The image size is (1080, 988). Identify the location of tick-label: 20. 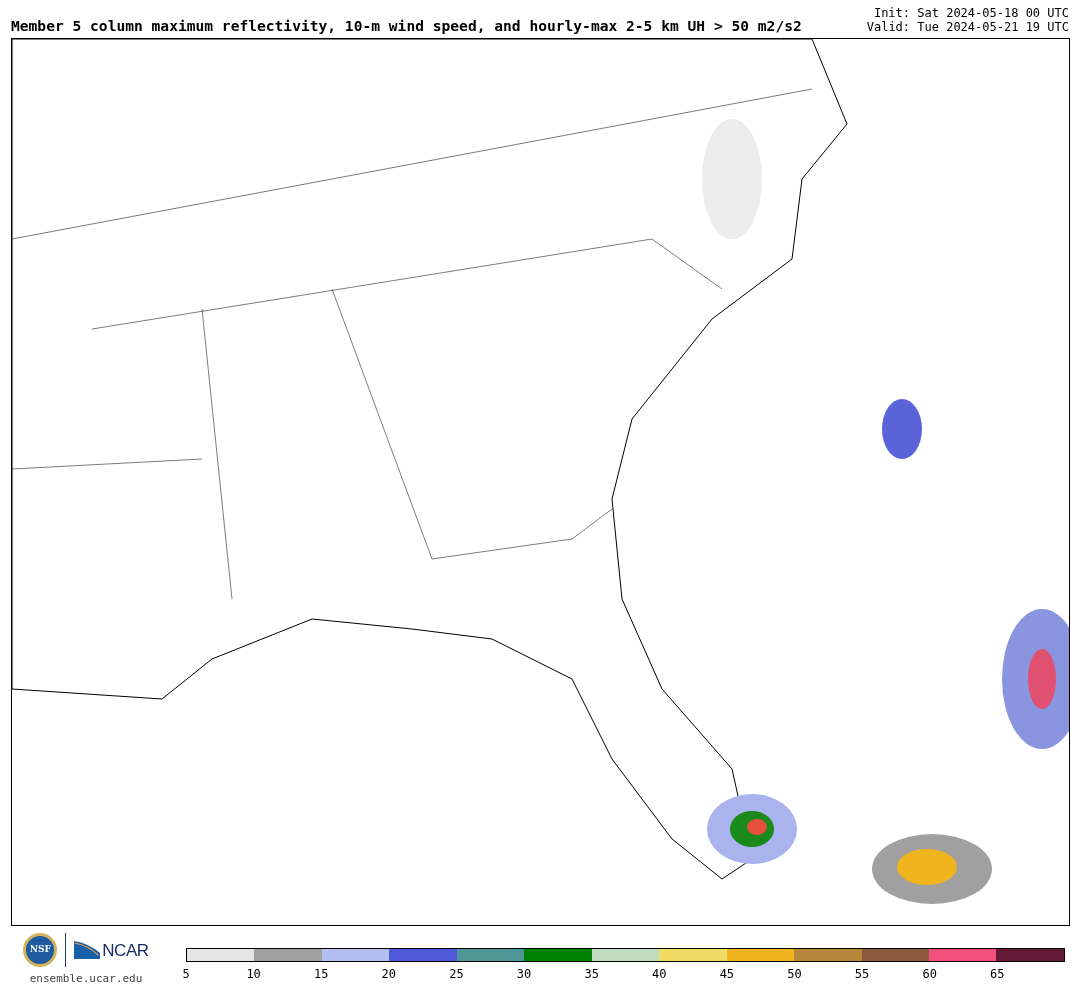
(389, 974).